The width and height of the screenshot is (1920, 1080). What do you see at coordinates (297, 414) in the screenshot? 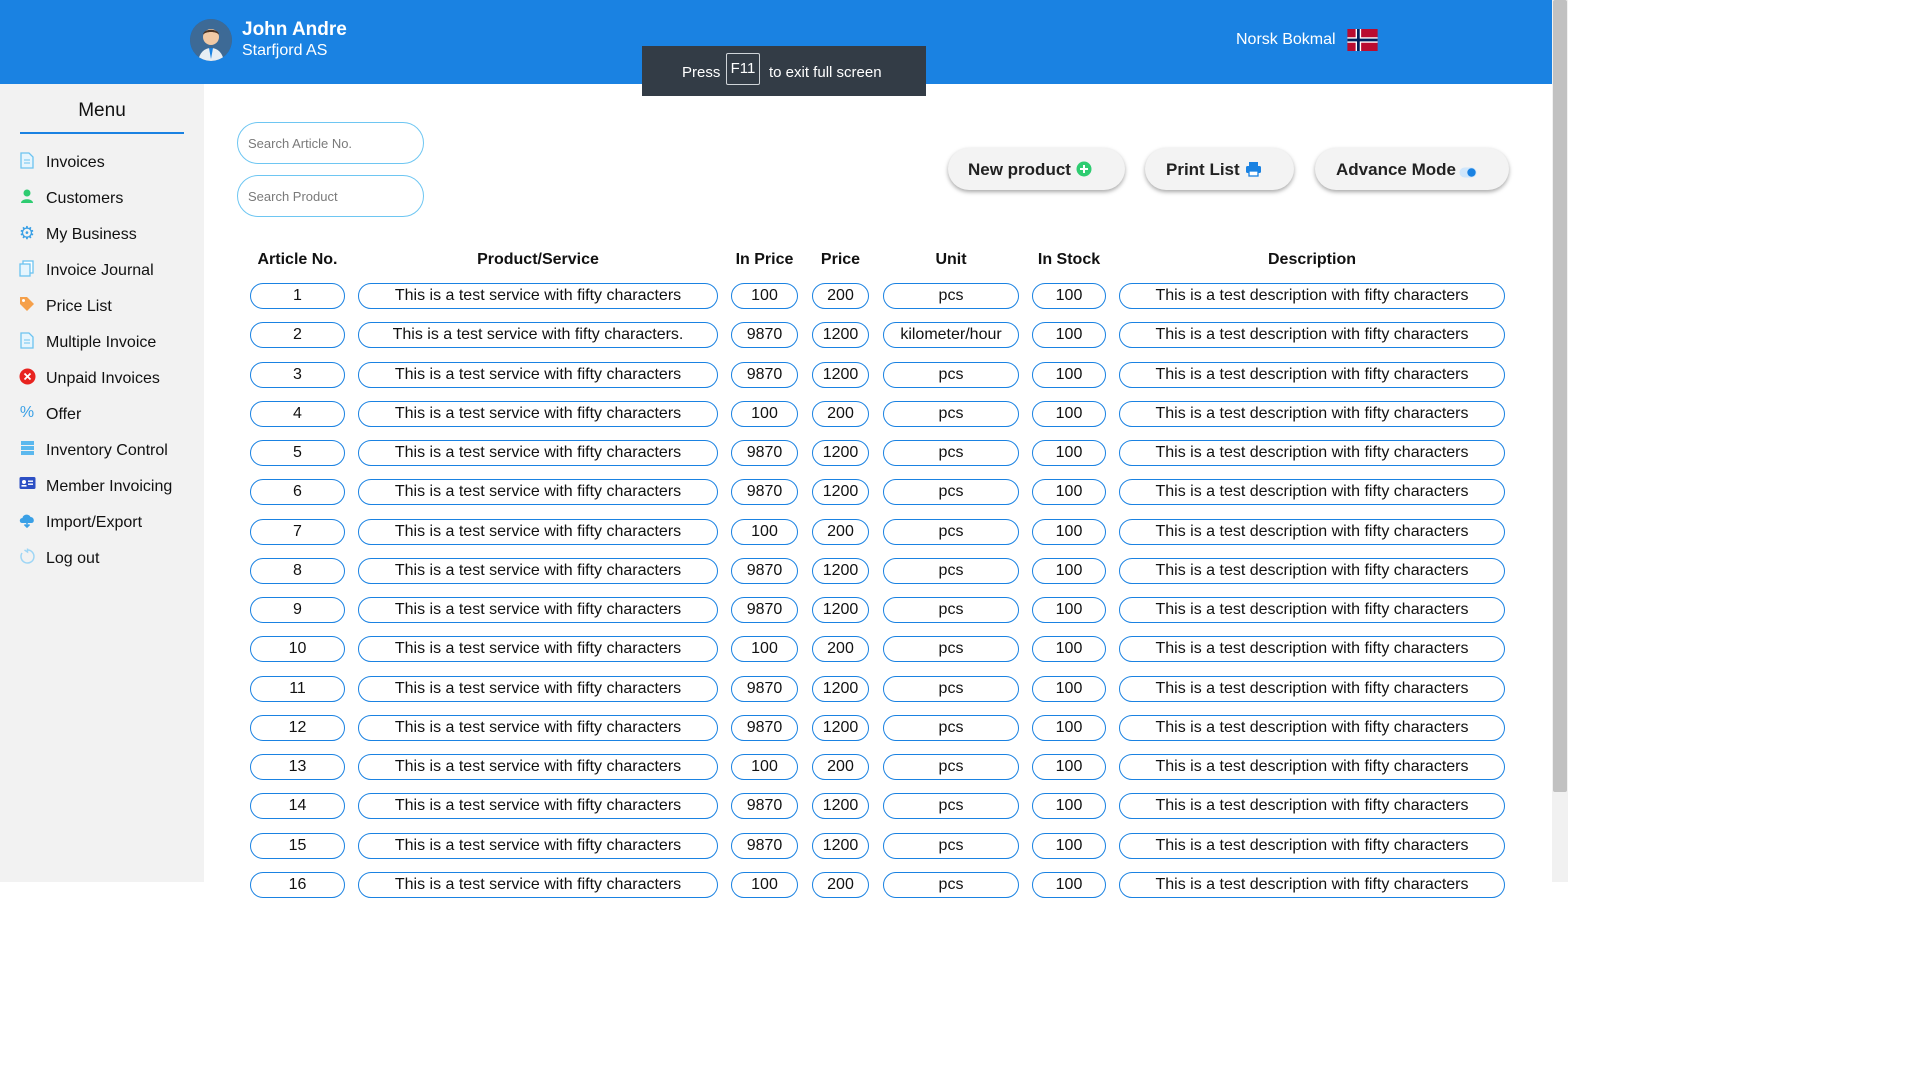
I see `article-no-cell: 4` at bounding box center [297, 414].